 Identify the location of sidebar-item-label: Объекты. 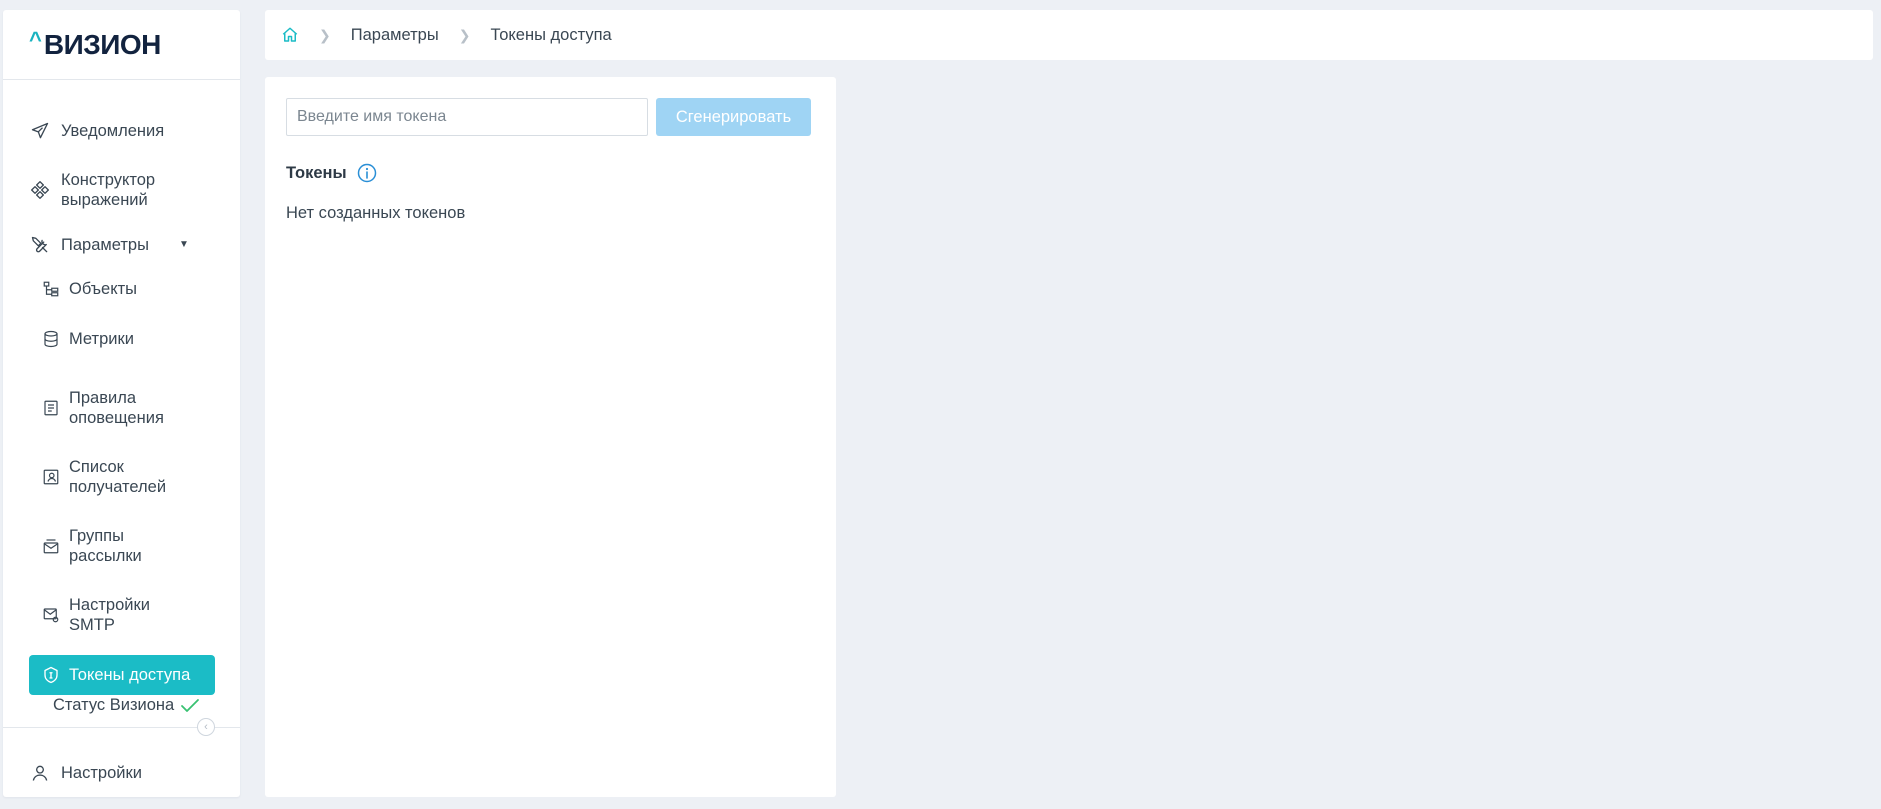
(103, 289).